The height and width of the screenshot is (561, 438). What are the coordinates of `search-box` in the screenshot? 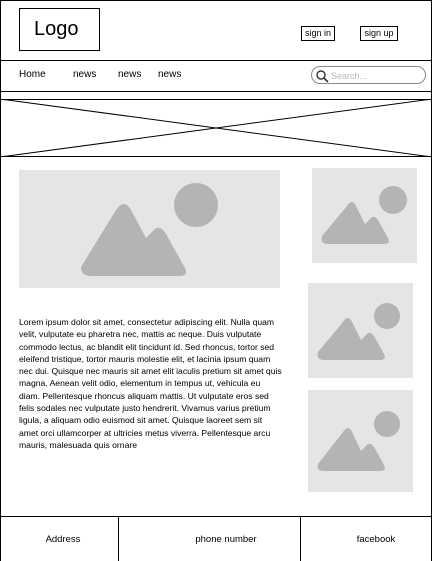 It's located at (368, 75).